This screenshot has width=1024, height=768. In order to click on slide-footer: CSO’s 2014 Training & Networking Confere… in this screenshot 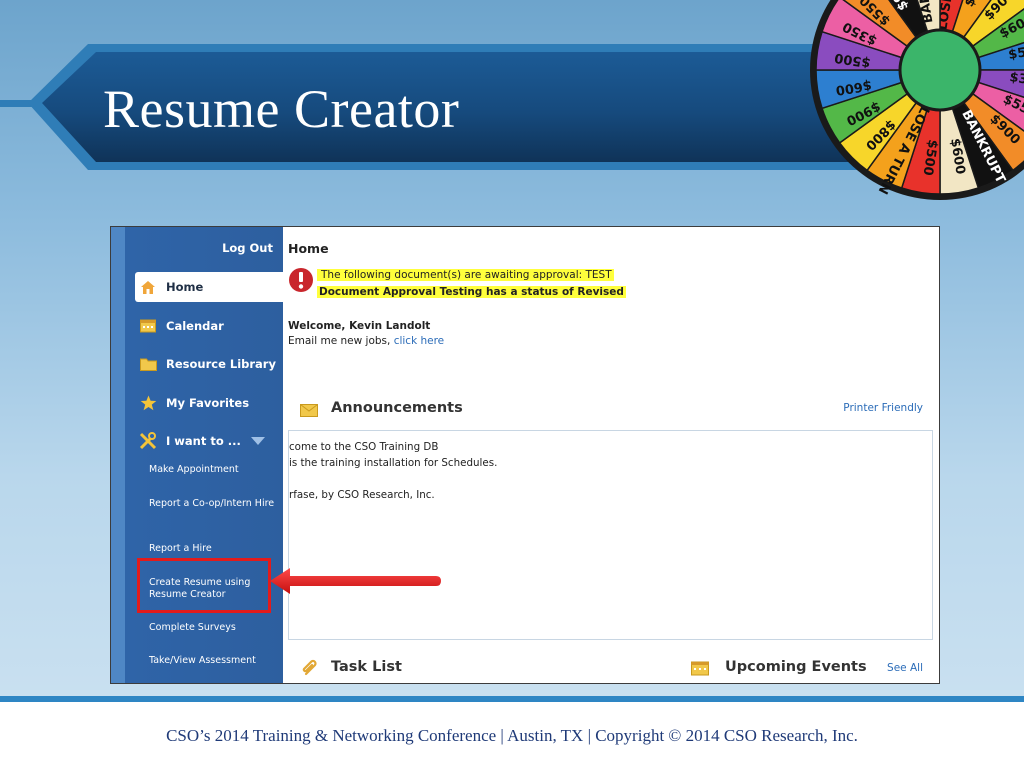, I will do `click(512, 735)`.